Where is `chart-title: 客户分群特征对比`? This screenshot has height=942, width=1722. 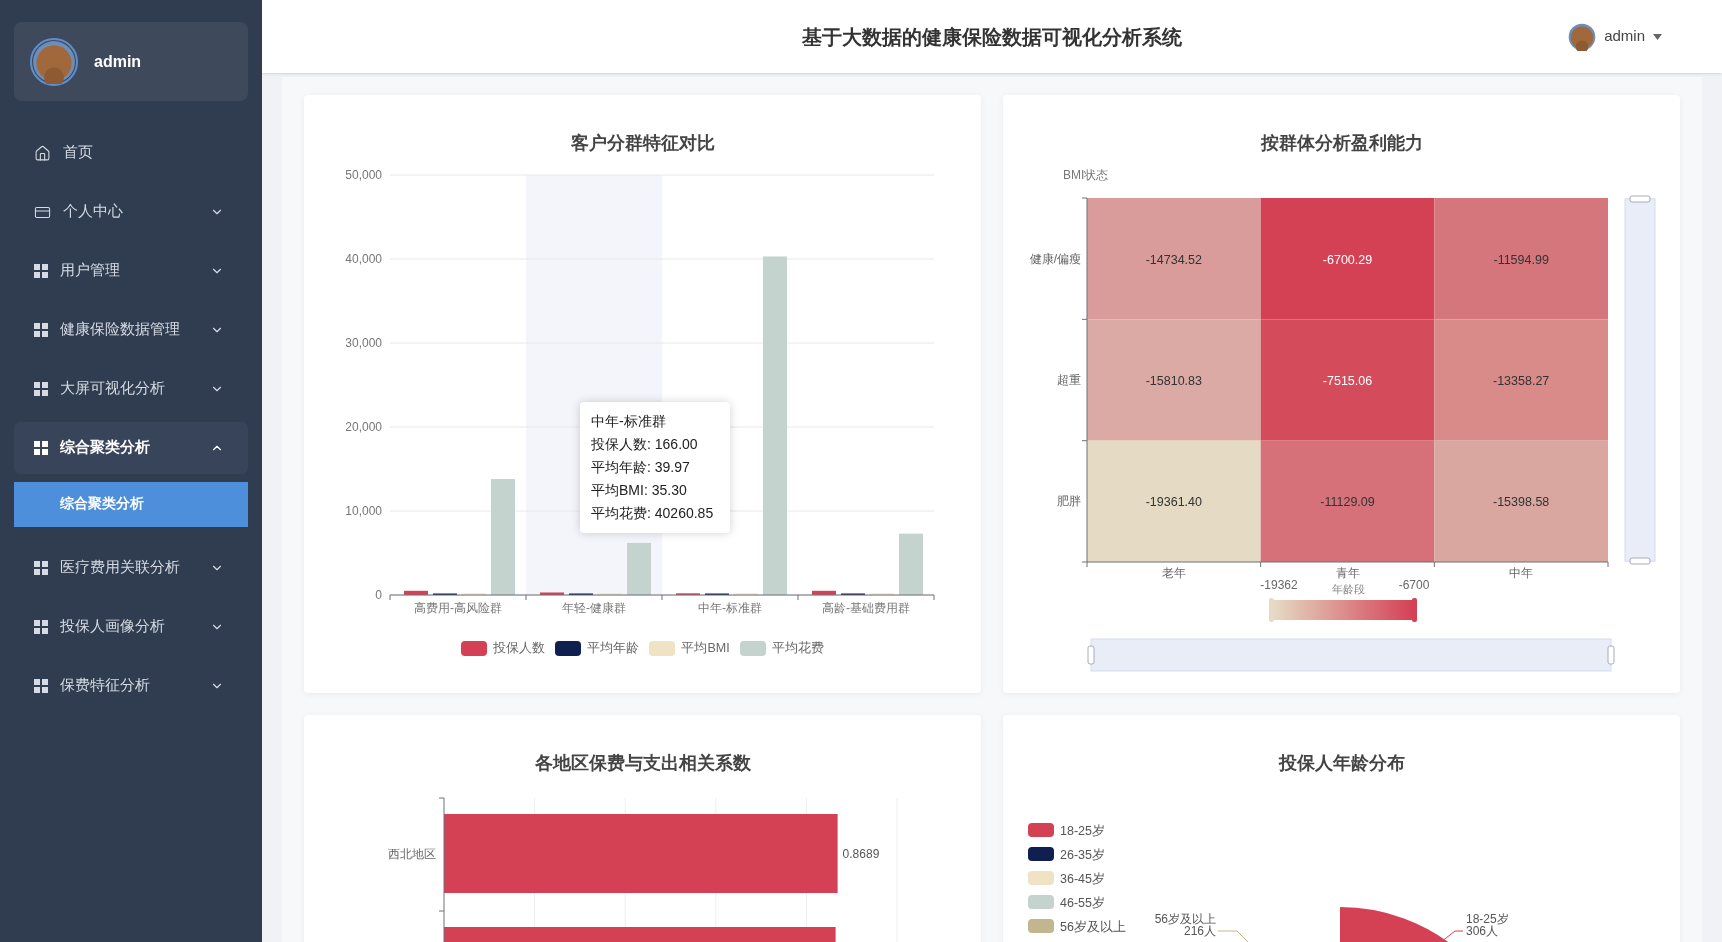
chart-title: 客户分群特征对比 is located at coordinates (642, 143).